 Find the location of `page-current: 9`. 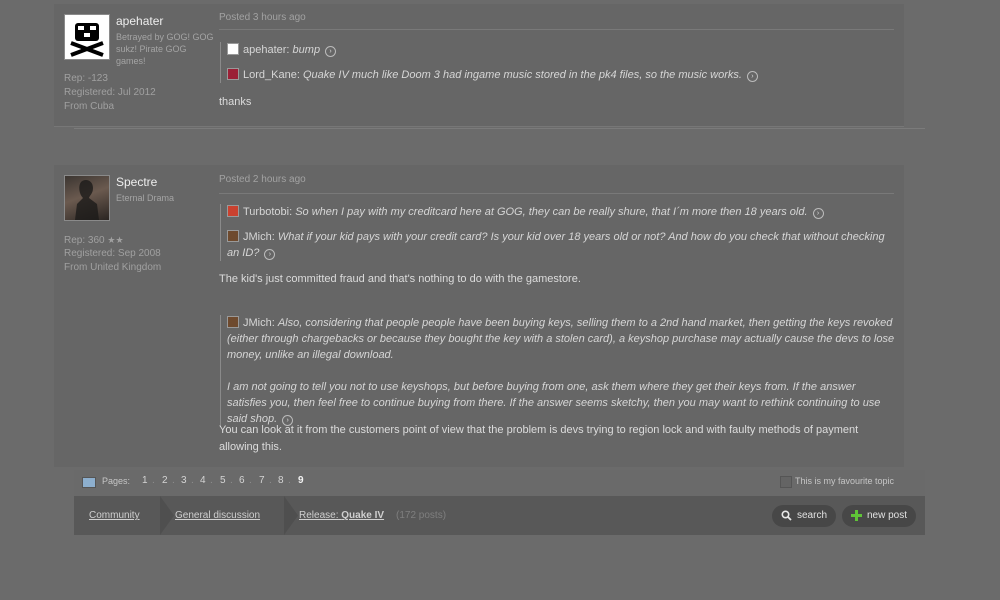

page-current: 9 is located at coordinates (301, 480).